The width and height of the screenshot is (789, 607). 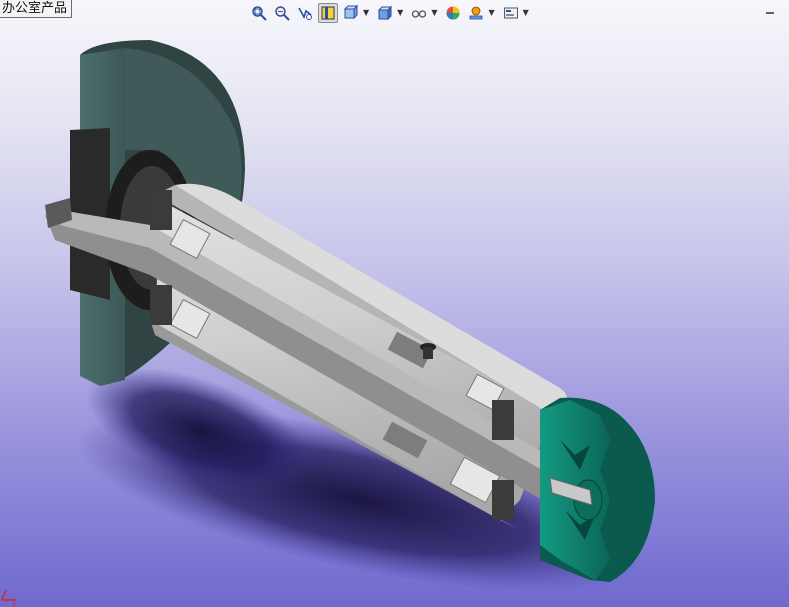 I want to click on zoom-area-icon, so click(x=282, y=13).